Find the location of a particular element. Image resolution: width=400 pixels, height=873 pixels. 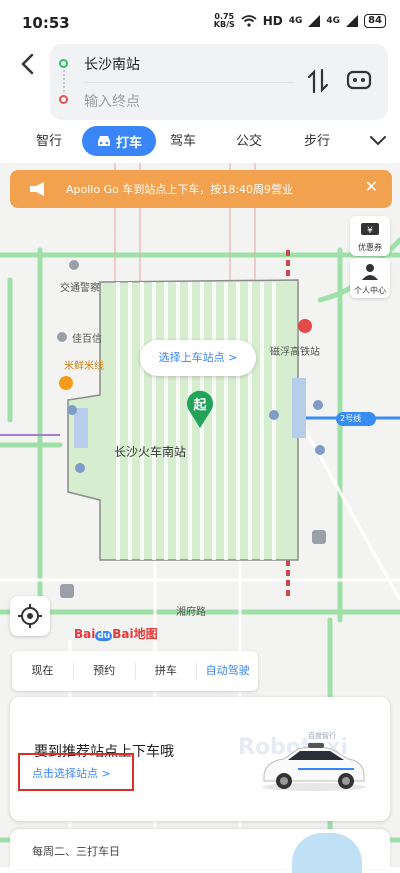

tab-drive: 驾车 is located at coordinates (183, 139).